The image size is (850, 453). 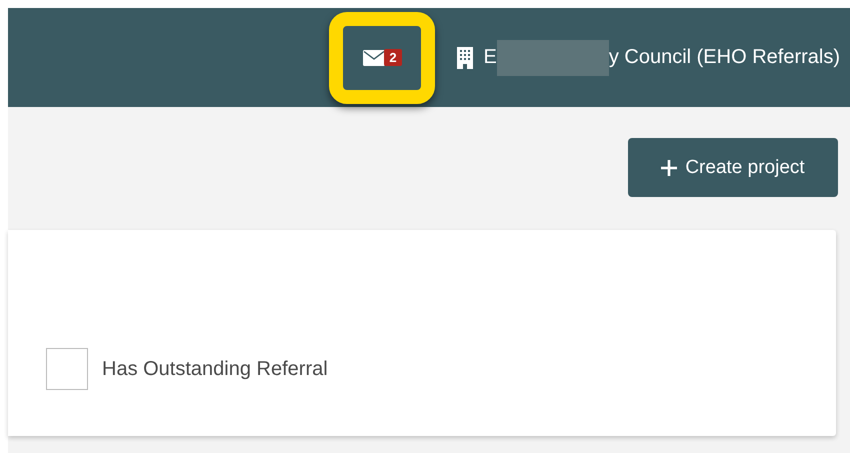 I want to click on create-project-button: Create project, so click(x=733, y=167).